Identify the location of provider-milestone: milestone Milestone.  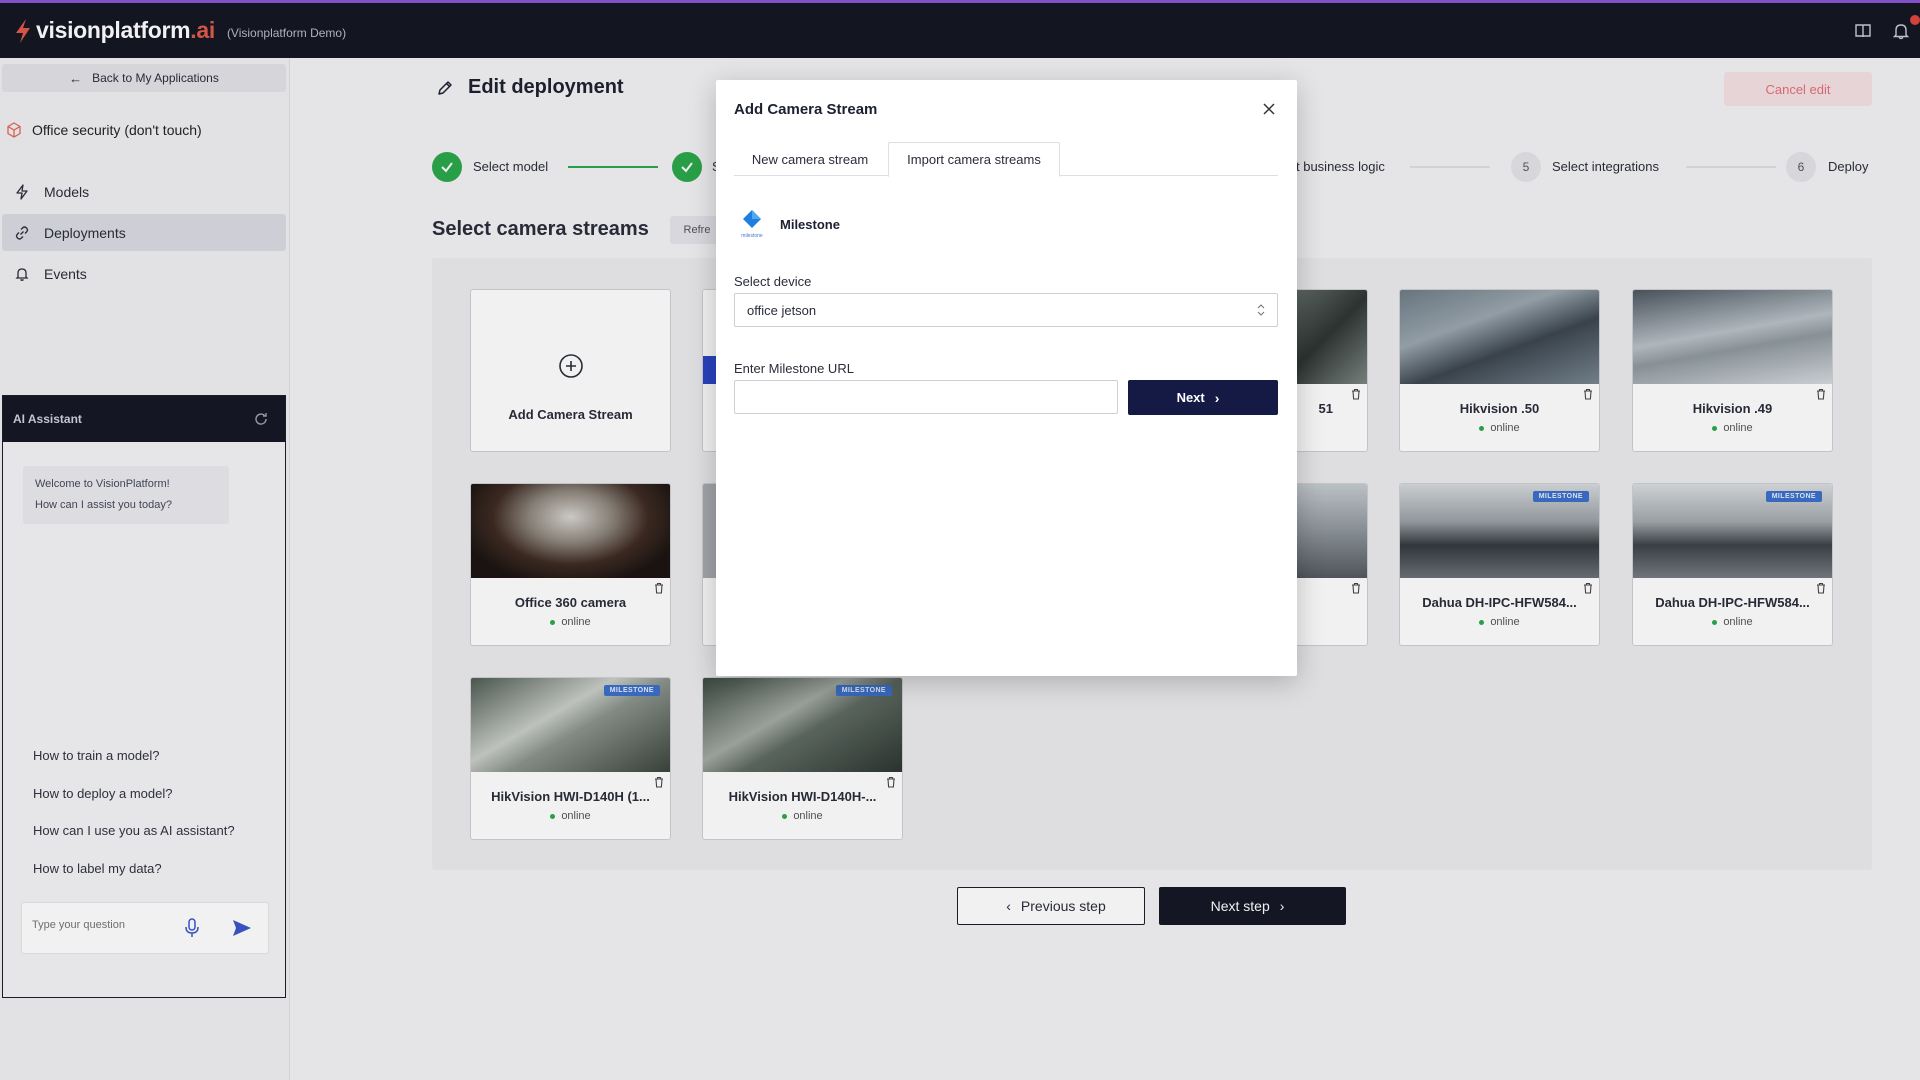
(787, 224).